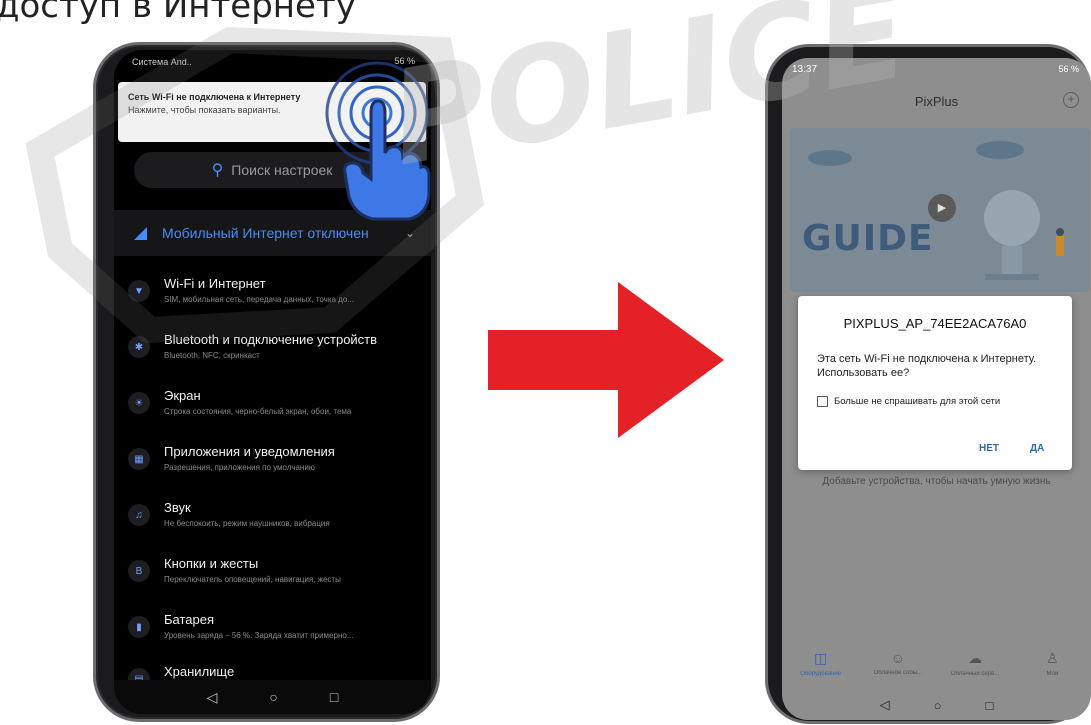 The width and height of the screenshot is (1091, 725). Describe the element at coordinates (1037, 448) in the screenshot. I see `yes-button: ДА` at that location.